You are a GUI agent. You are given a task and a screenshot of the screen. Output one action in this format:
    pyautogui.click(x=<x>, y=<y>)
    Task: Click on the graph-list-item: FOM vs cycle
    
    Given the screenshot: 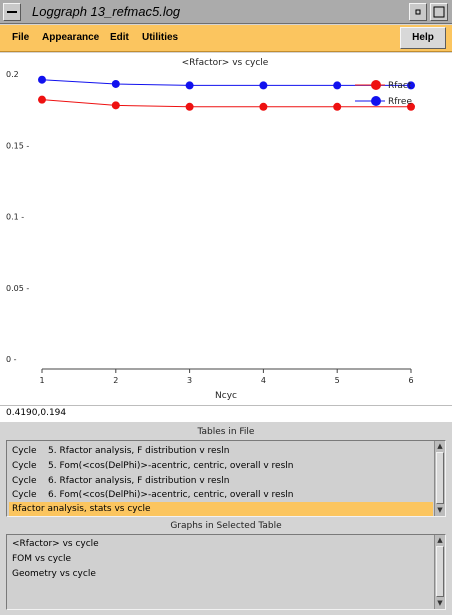 What is the action you would take?
    pyautogui.click(x=221, y=559)
    